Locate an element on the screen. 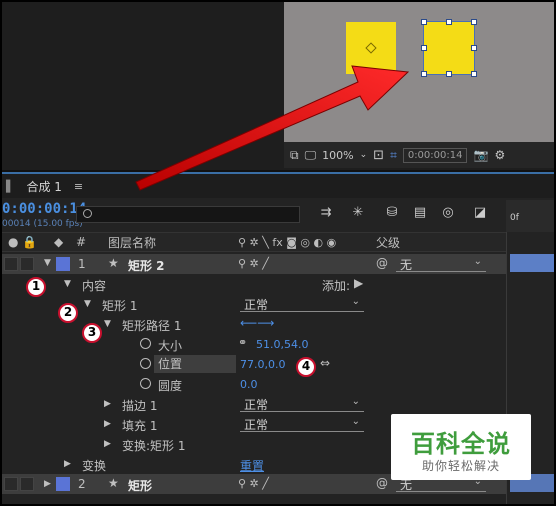 Image resolution: width=556 pixels, height=506 pixels. red-arrow-annotation is located at coordinates (272, 128).